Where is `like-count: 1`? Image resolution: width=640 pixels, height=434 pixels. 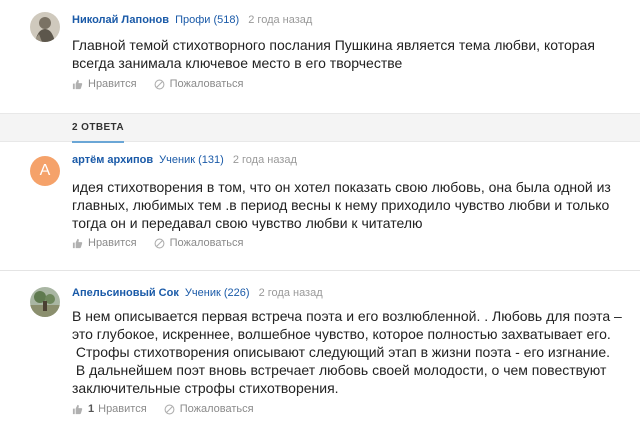 like-count: 1 is located at coordinates (91, 409).